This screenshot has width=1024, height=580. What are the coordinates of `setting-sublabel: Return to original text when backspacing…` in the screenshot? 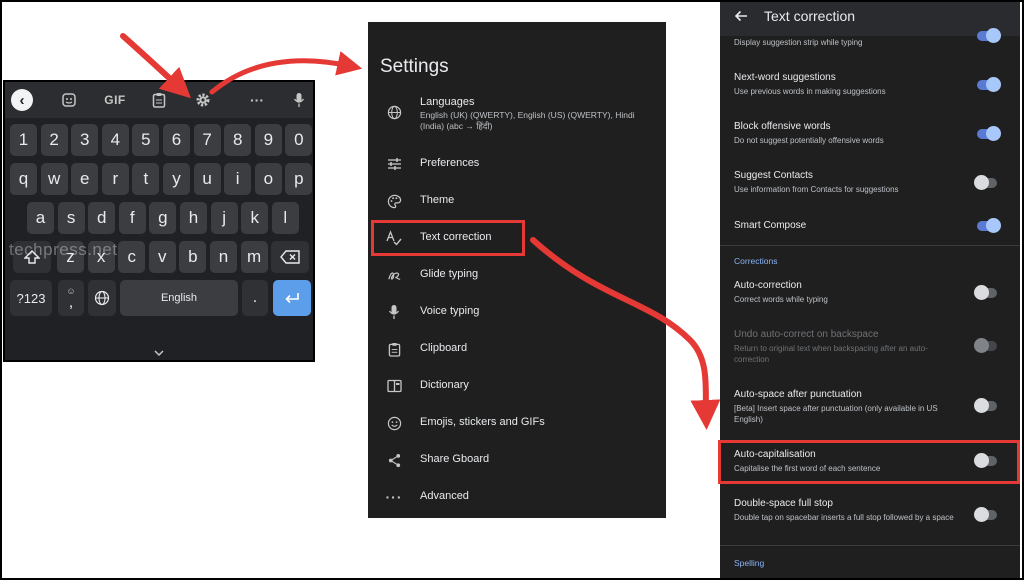 It's located at (831, 354).